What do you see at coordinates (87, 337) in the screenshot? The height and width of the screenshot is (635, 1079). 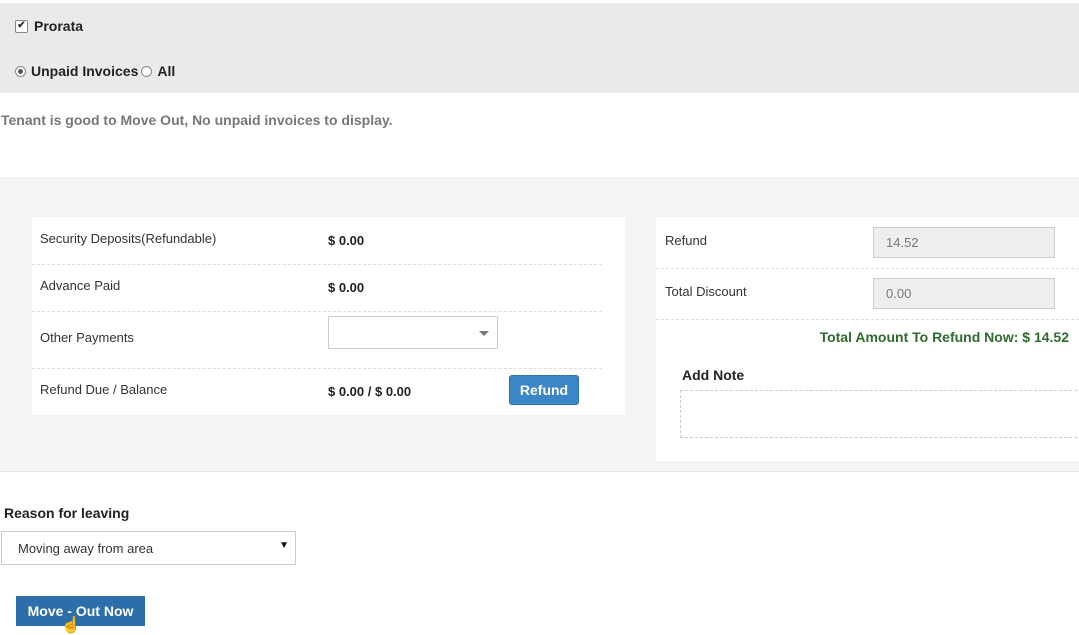 I see `other-payments-label: Other Payments` at bounding box center [87, 337].